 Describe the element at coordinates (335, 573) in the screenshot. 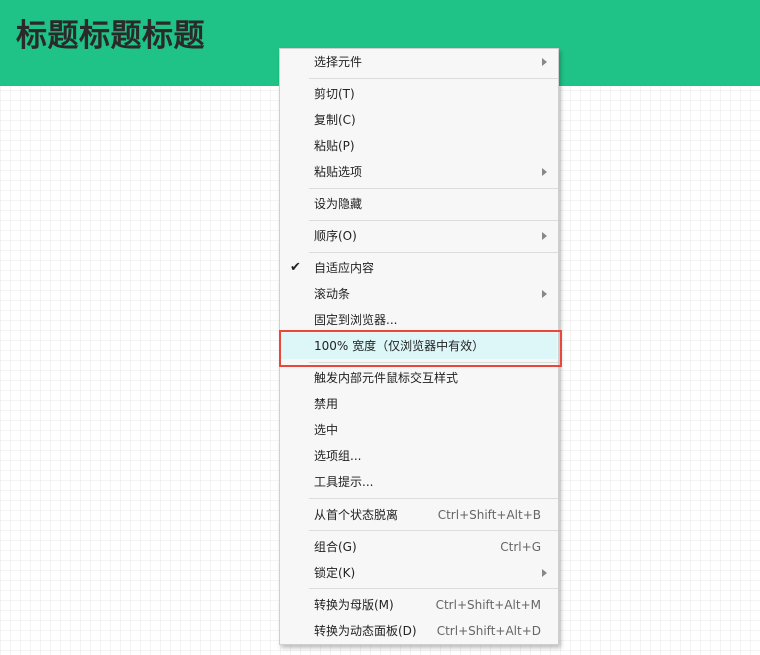

I see `menu-item-label: 锁定(K)` at that location.